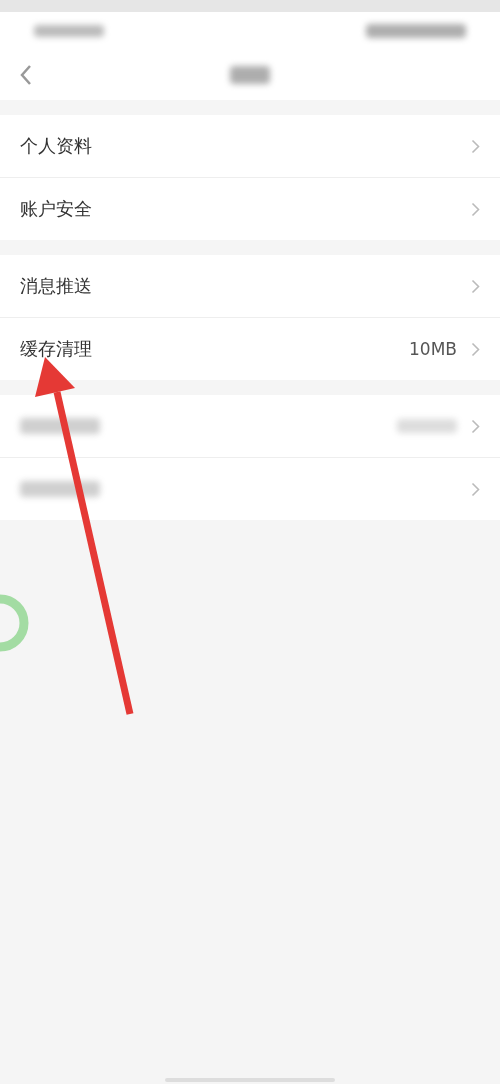  What do you see at coordinates (56, 146) in the screenshot?
I see `row-label: 个人资料` at bounding box center [56, 146].